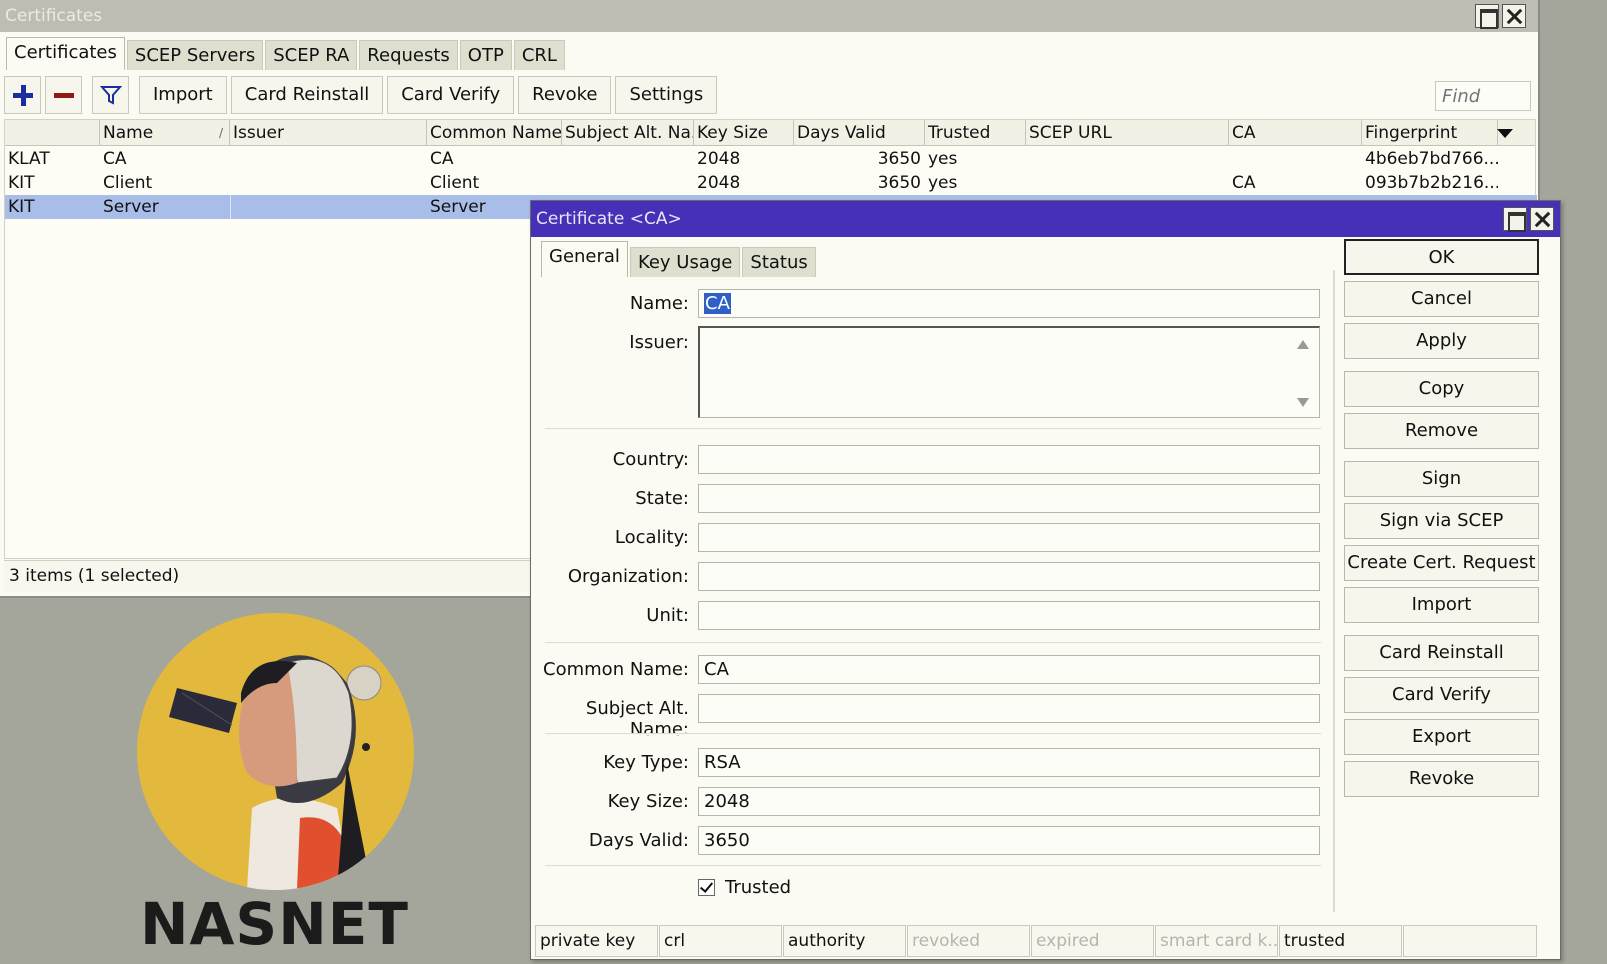 This screenshot has width=1607, height=964. What do you see at coordinates (1441, 389) in the screenshot?
I see `copy-button: Copy` at bounding box center [1441, 389].